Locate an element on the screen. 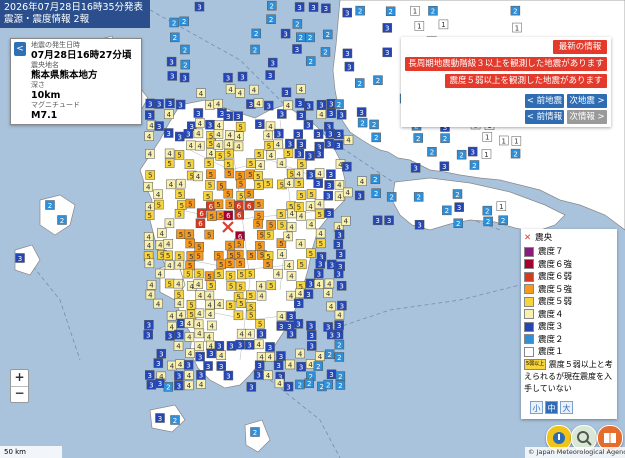  next-quake-button: 次地震 > is located at coordinates (587, 101).